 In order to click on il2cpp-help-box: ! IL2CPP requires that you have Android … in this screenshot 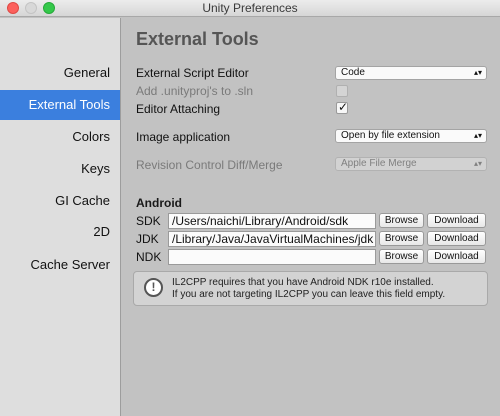, I will do `click(310, 288)`.